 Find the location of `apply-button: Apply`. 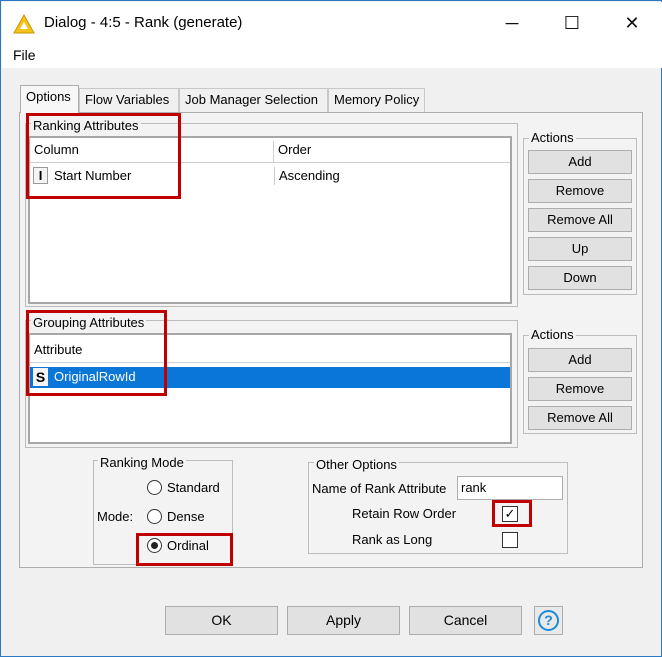

apply-button: Apply is located at coordinates (343, 620).